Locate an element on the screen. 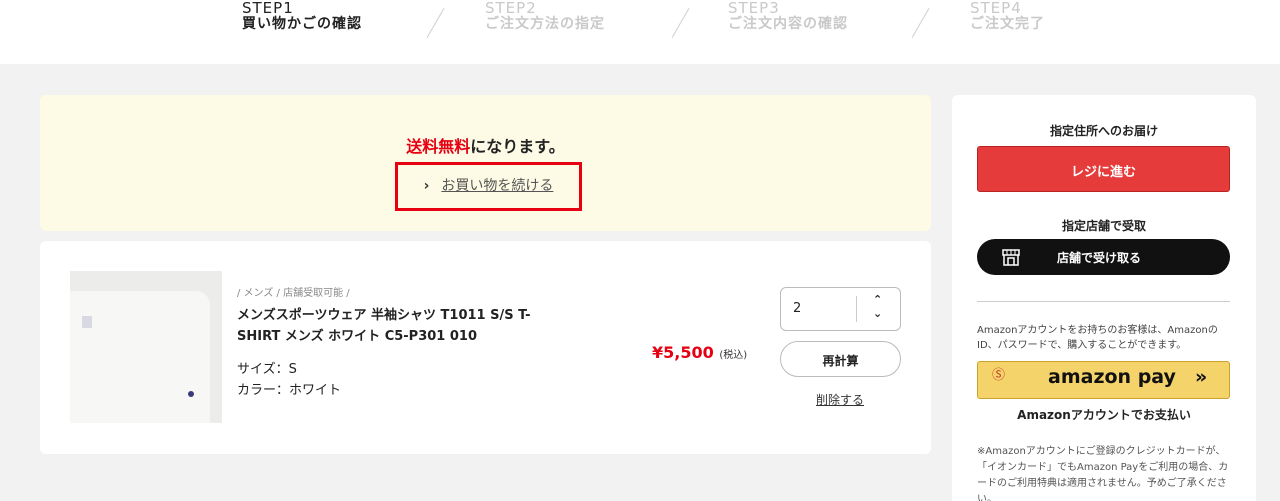  continue-shopping-label: お買い物を続ける is located at coordinates (497, 186).